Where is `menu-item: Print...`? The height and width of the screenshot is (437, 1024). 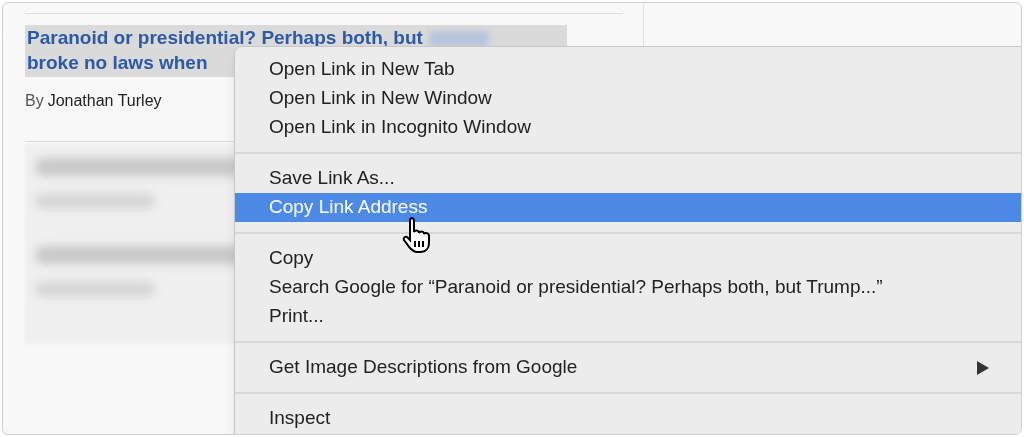 menu-item: Print... is located at coordinates (628, 316).